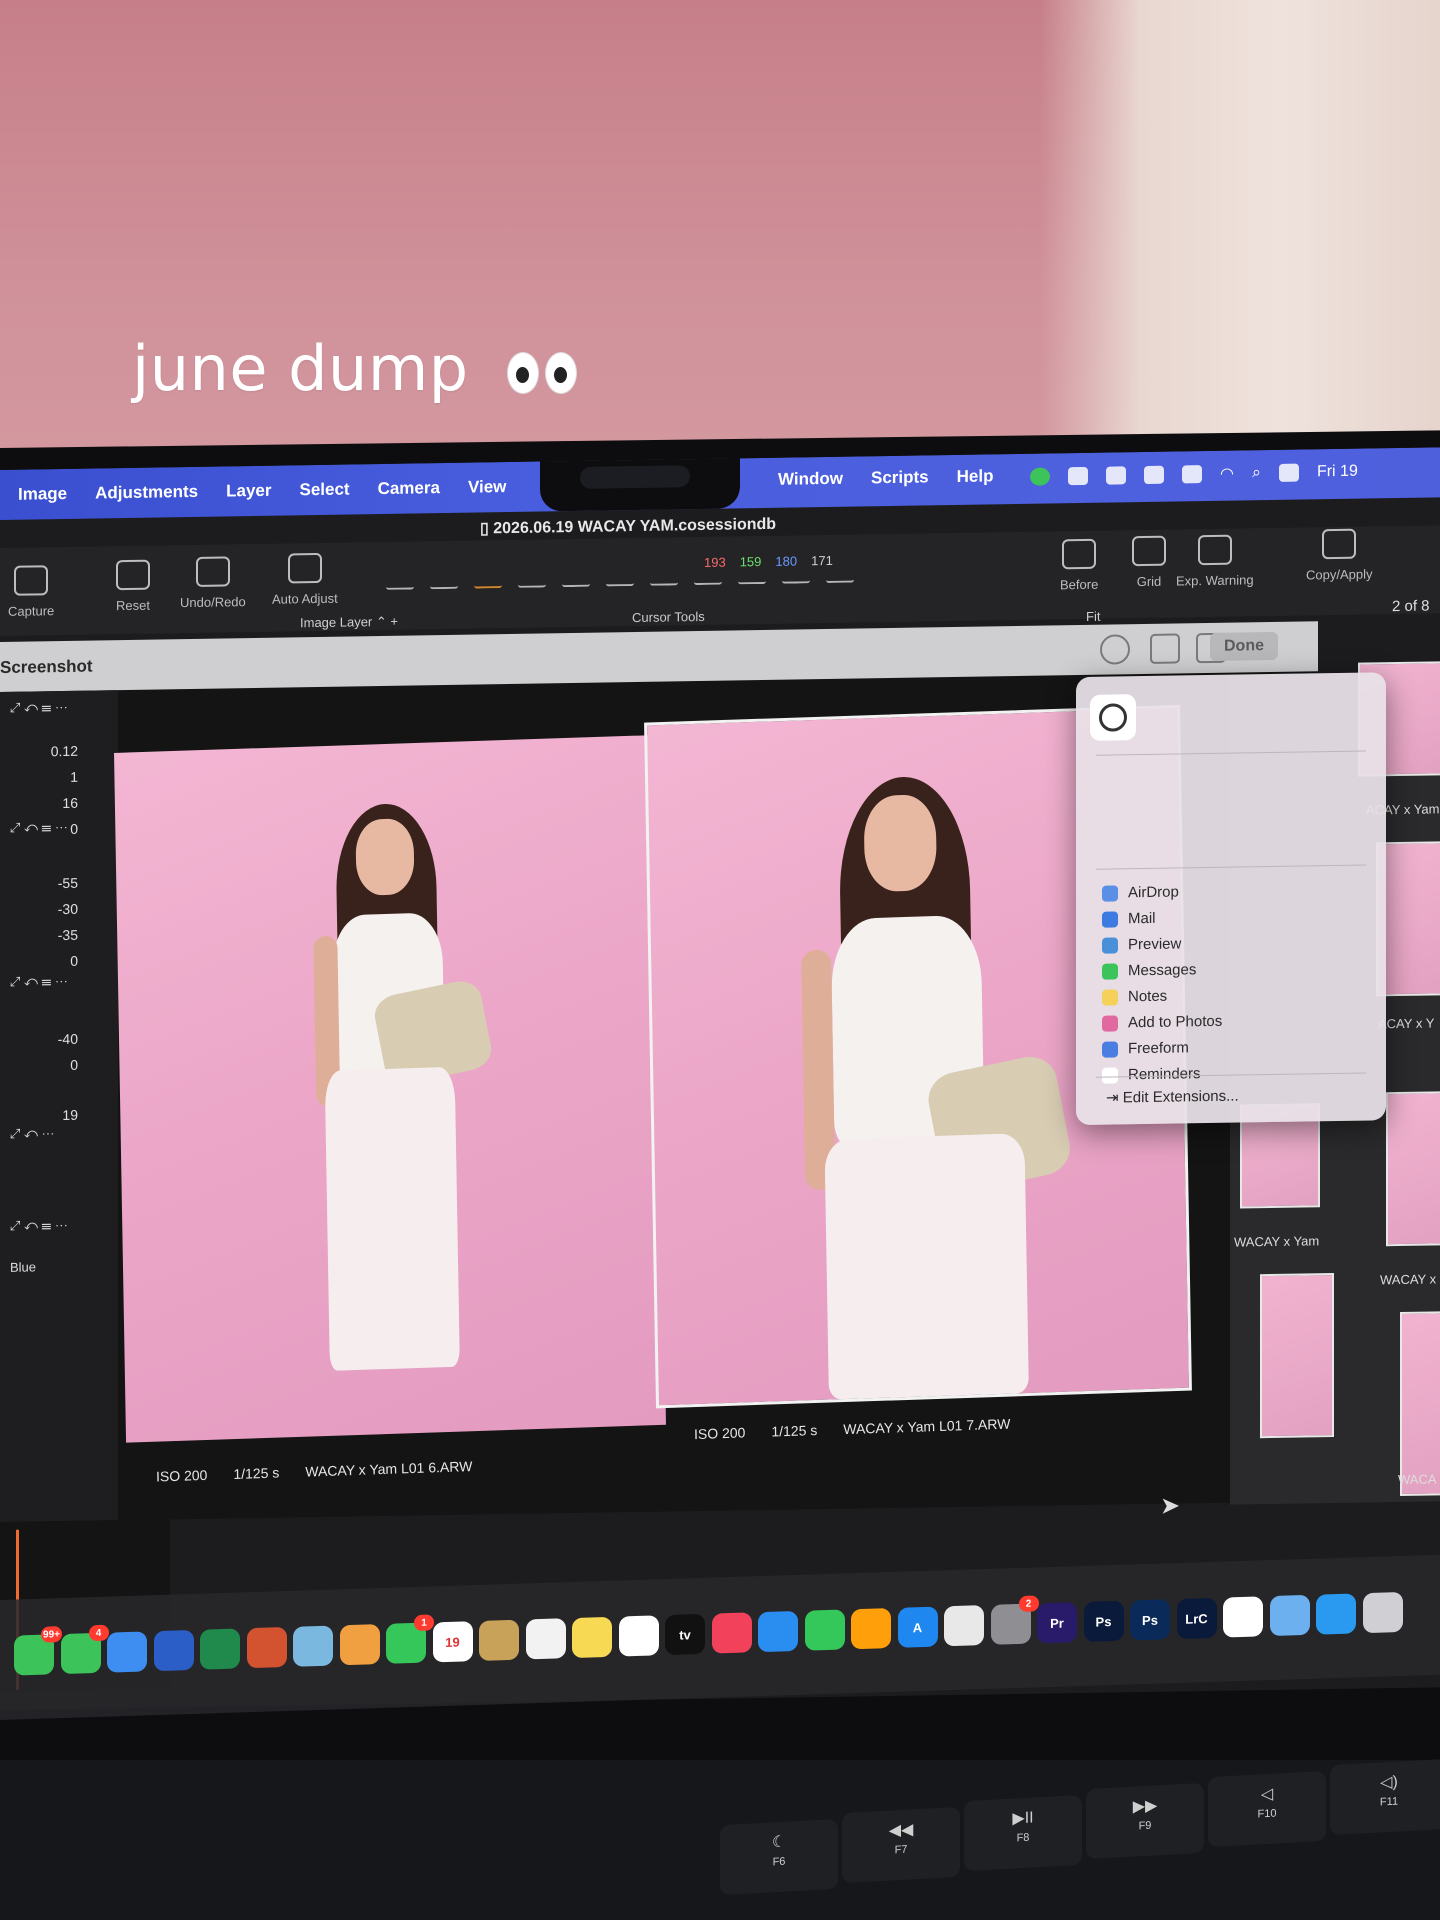 The image size is (1440, 1920). I want to click on pointer-tool-icon, so click(400, 576).